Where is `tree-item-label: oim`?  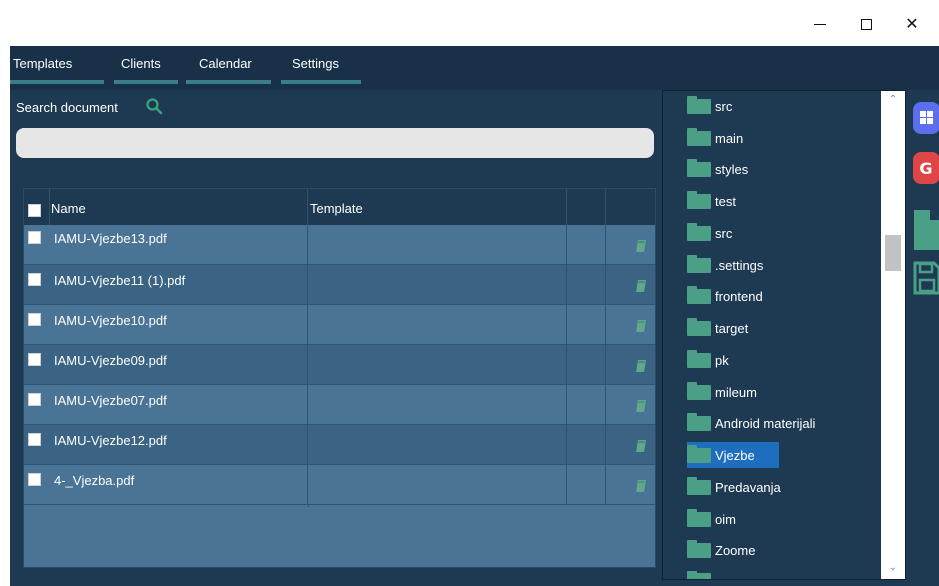 tree-item-label: oim is located at coordinates (725, 519).